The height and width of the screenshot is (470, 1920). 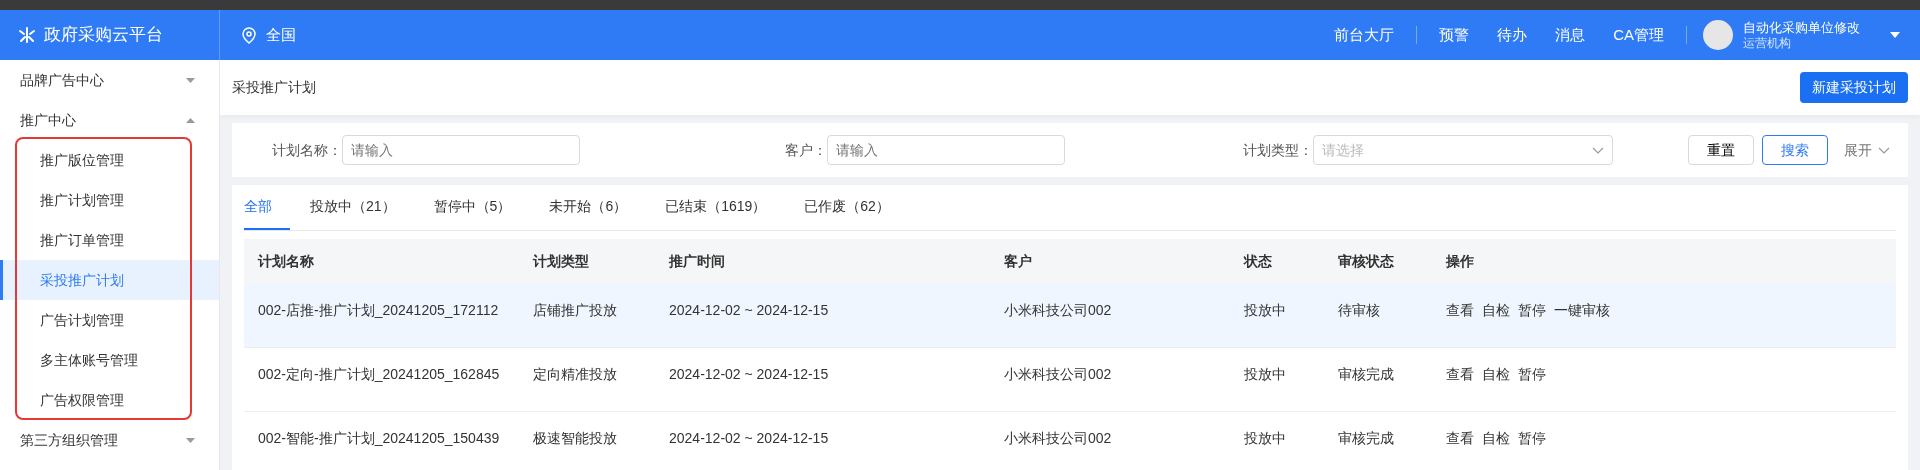 I want to click on sidebar-item: 推广订单管理, so click(x=109, y=240).